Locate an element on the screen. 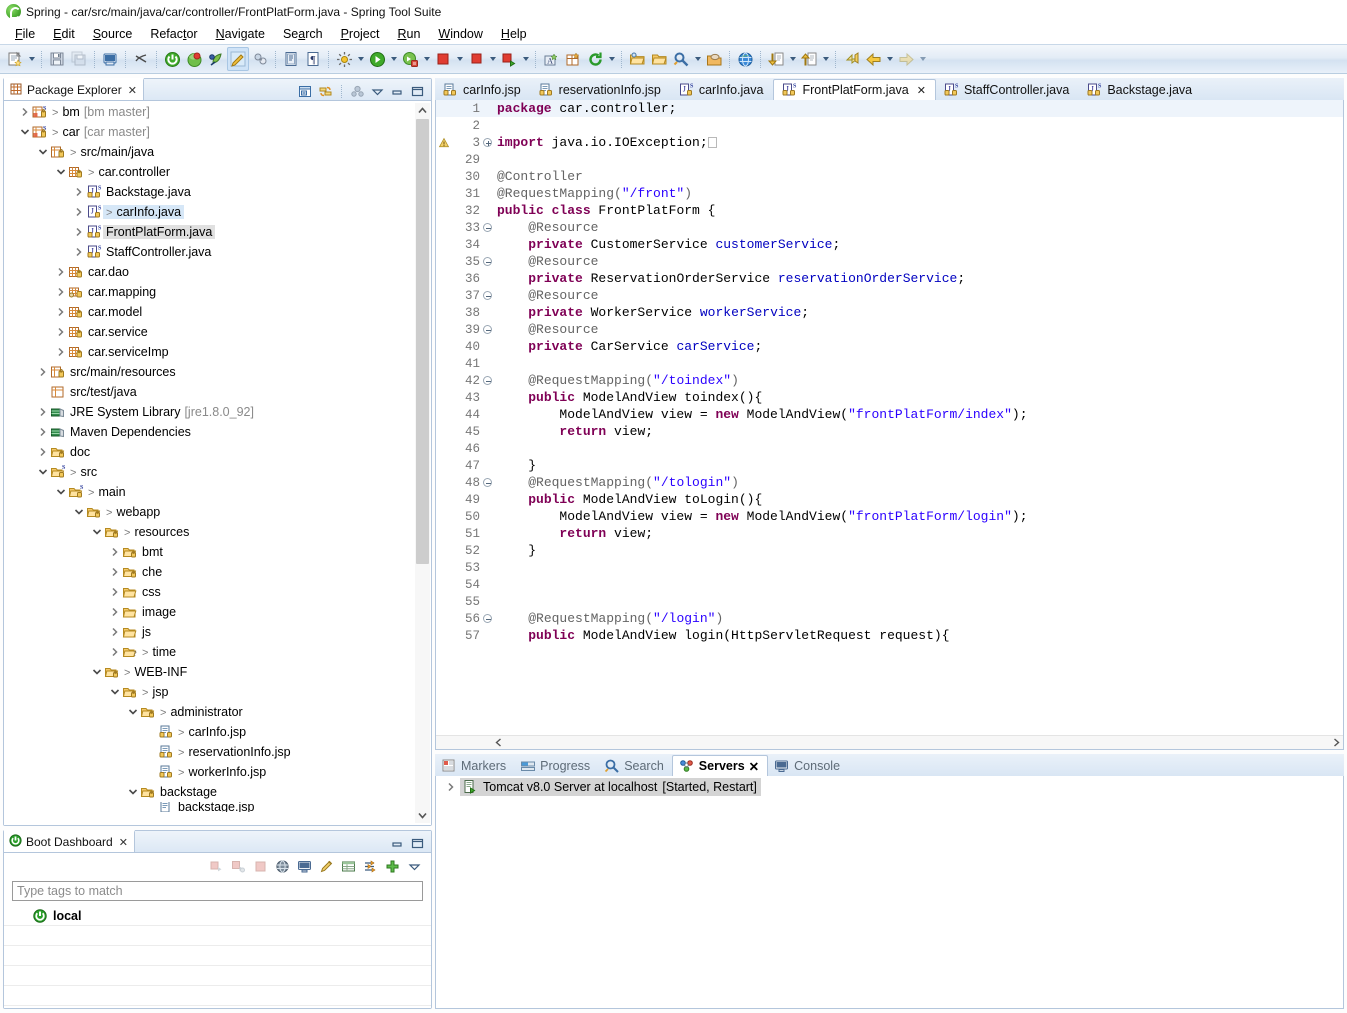  stop-icon is located at coordinates (260, 866).